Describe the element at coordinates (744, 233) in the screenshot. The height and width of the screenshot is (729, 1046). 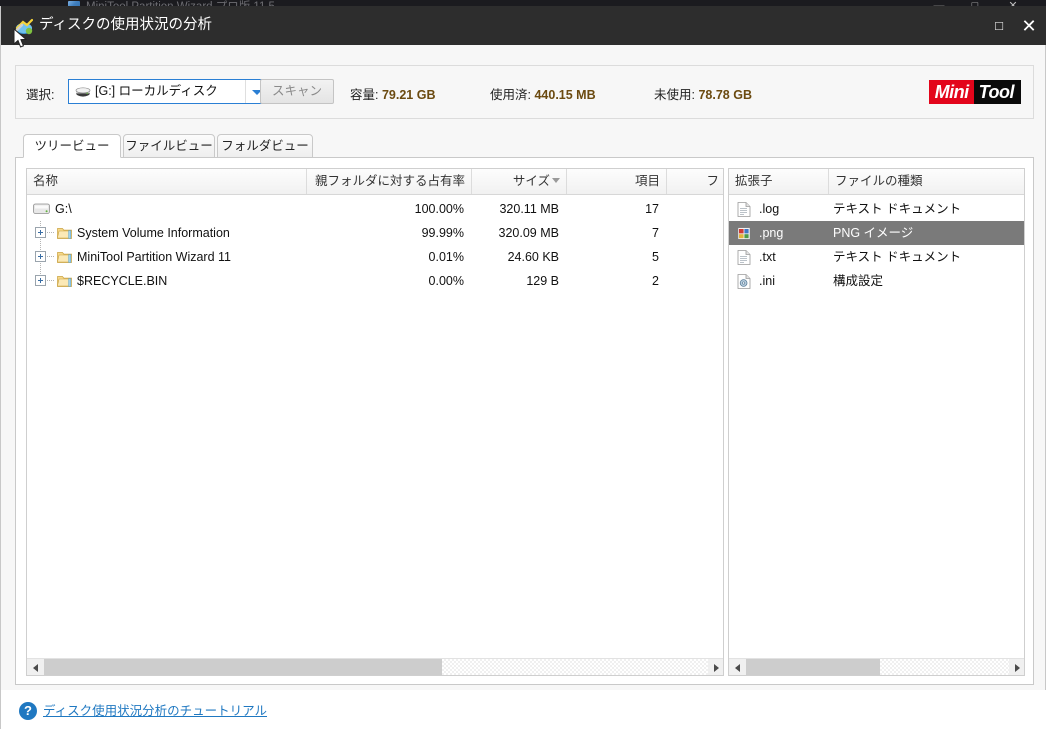
I see `image-file-icon` at that location.